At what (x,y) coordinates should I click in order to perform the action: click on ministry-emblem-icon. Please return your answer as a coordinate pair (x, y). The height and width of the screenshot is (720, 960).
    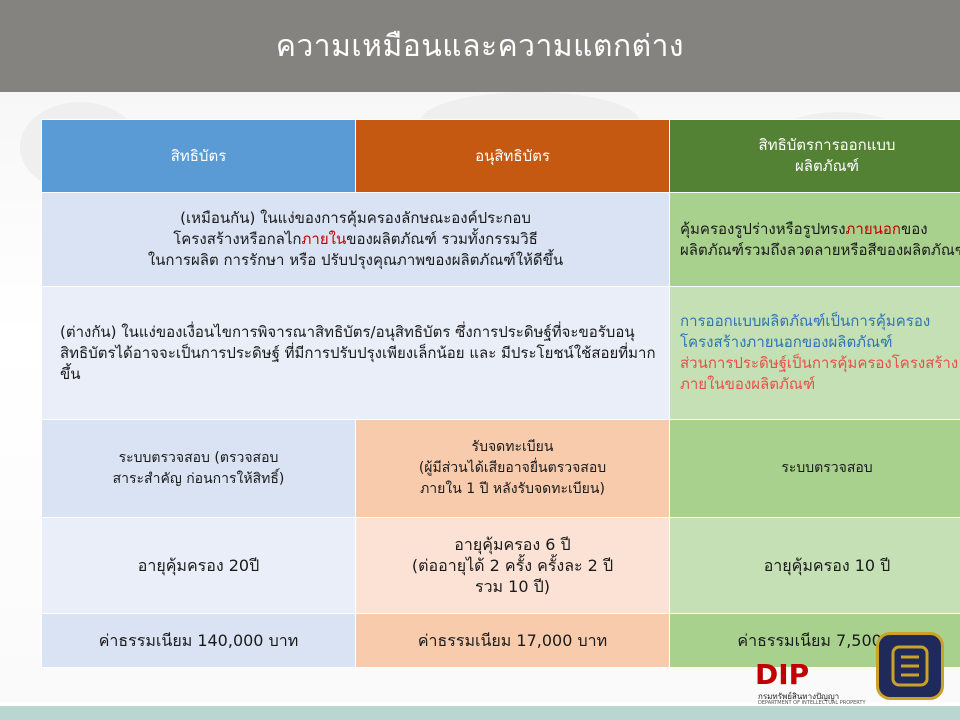
    Looking at the image, I should click on (910, 666).